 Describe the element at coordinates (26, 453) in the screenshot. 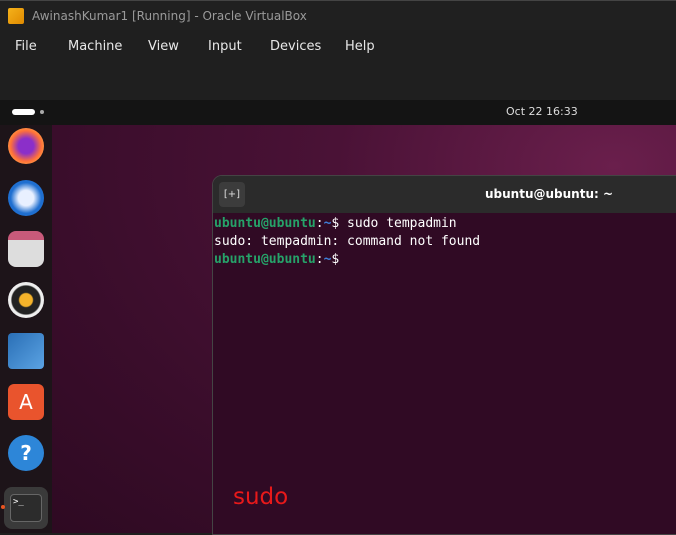

I see `help-icon: ?` at that location.